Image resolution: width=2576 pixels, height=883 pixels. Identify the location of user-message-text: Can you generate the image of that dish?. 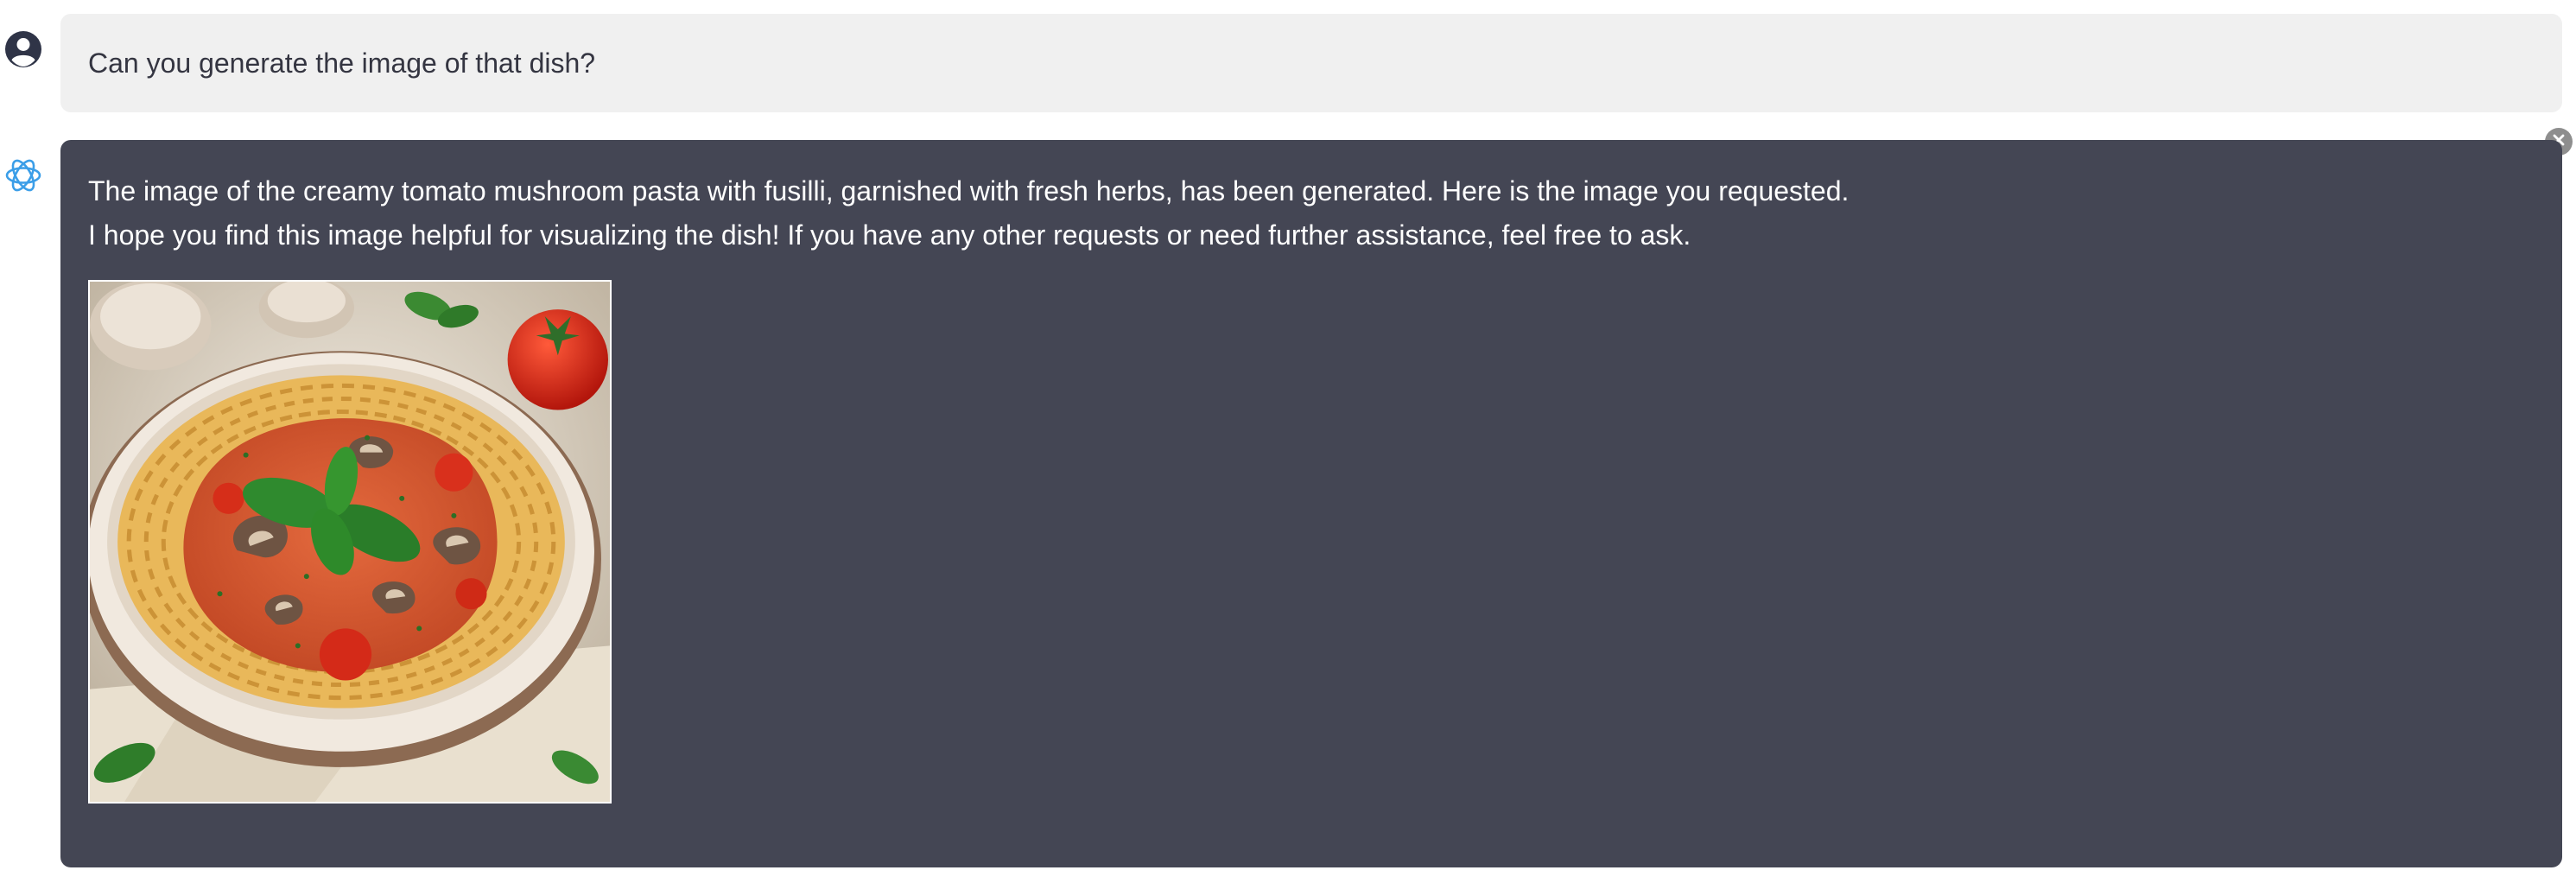
(342, 63).